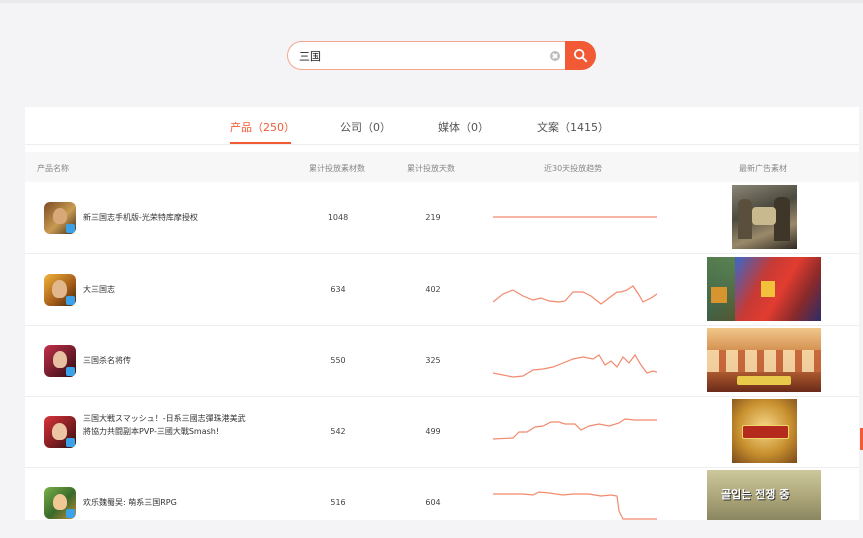 This screenshot has width=863, height=538. Describe the element at coordinates (338, 289) in the screenshot. I see `material-count: 634` at that location.